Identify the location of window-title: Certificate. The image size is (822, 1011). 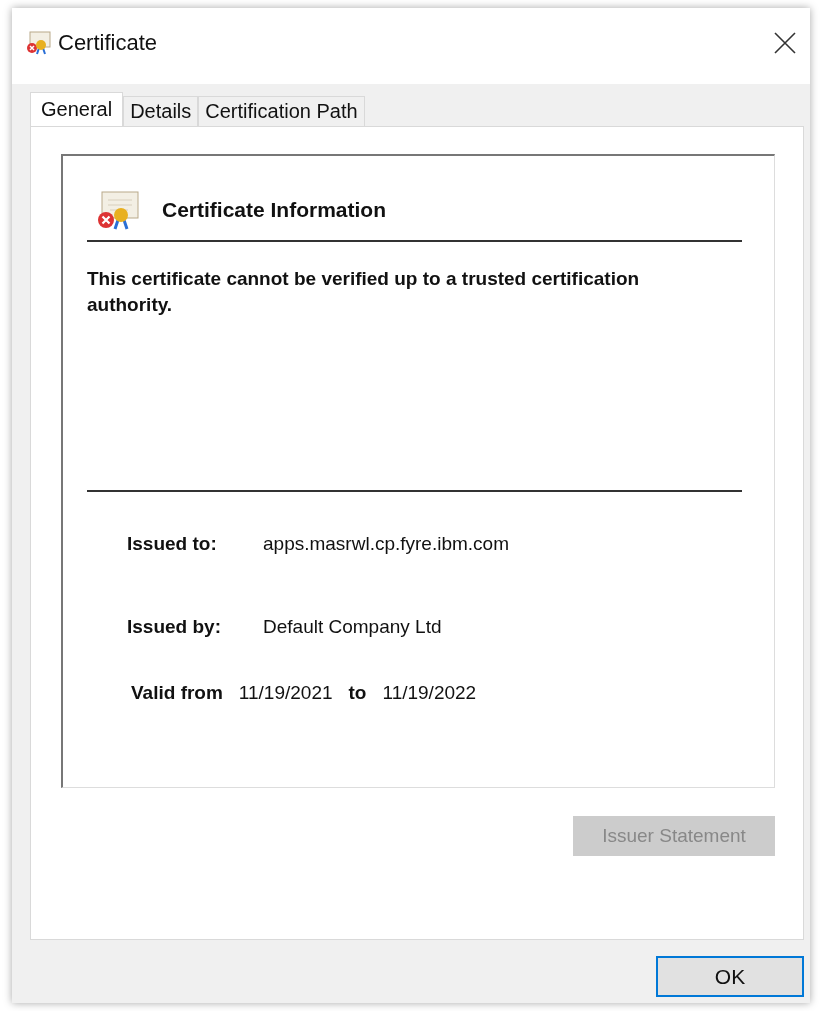
(108, 43).